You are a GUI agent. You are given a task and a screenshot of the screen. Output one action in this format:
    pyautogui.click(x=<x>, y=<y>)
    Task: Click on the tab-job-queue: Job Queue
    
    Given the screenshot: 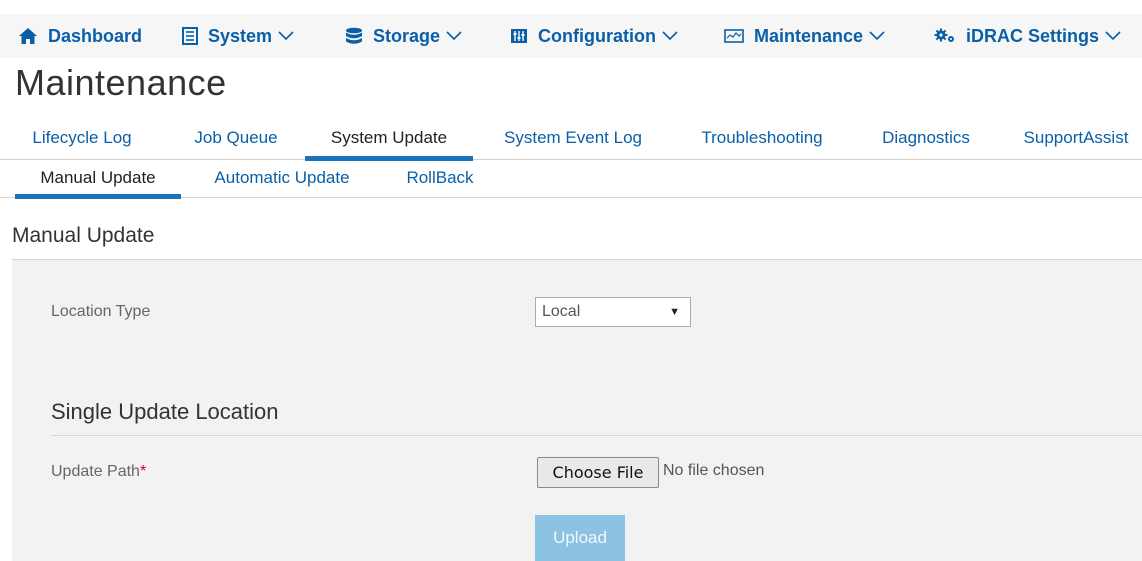 What is the action you would take?
    pyautogui.click(x=236, y=139)
    